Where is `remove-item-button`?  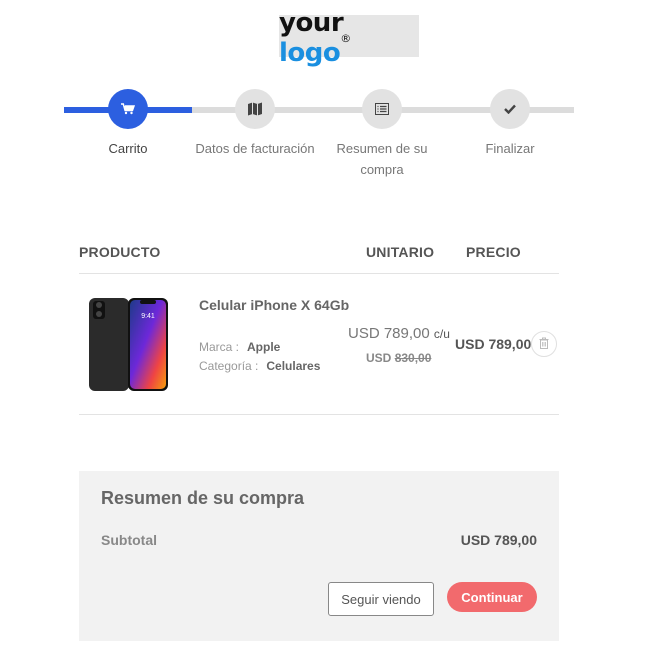 remove-item-button is located at coordinates (544, 344).